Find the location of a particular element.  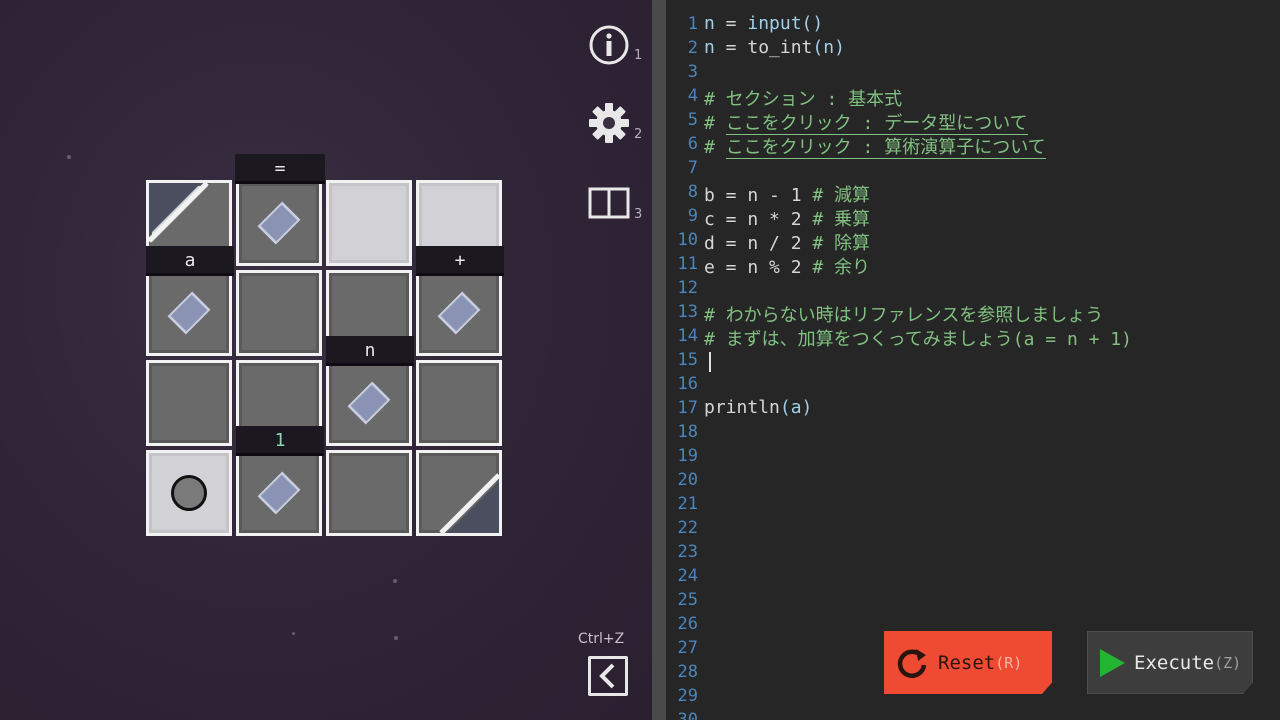

tile-slope is located at coordinates (459, 493).